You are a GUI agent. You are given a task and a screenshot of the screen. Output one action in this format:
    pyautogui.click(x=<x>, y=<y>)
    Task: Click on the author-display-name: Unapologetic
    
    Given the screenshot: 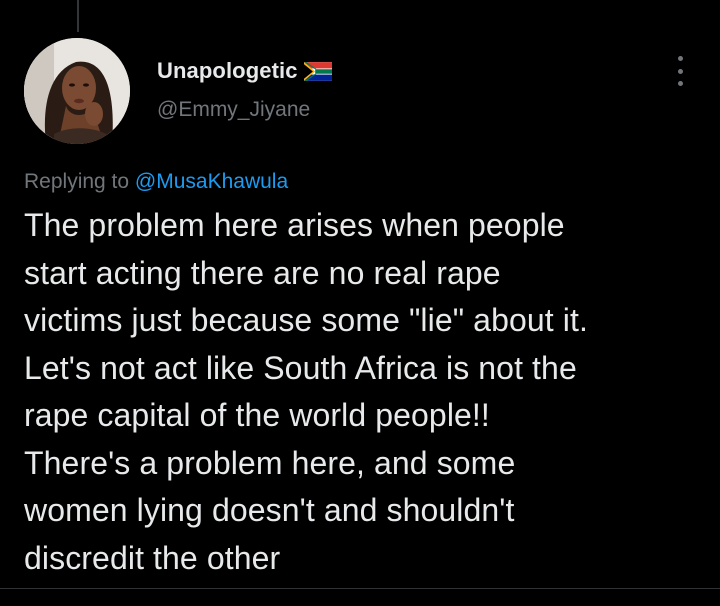 What is the action you would take?
    pyautogui.click(x=227, y=71)
    